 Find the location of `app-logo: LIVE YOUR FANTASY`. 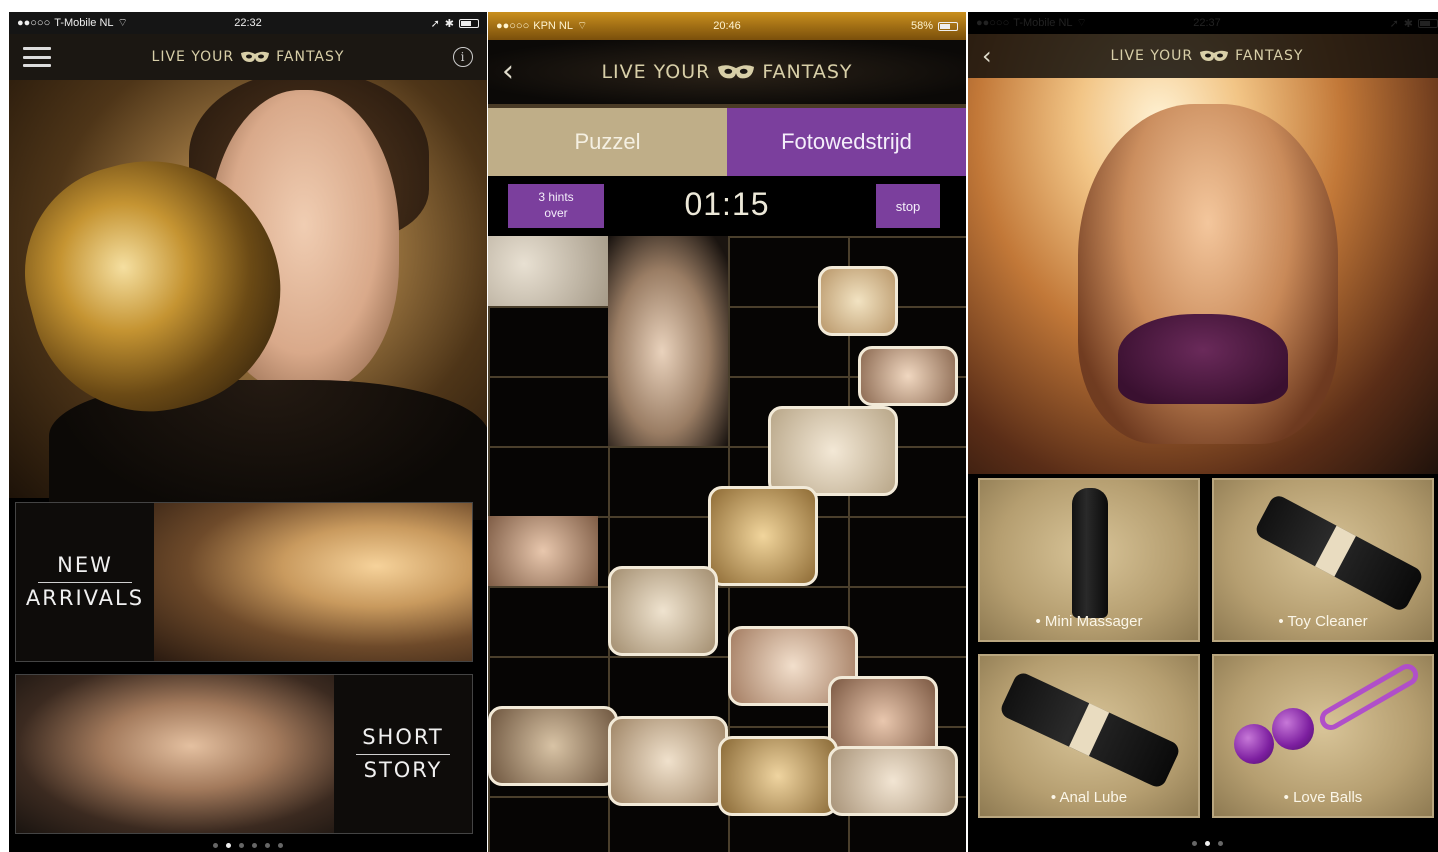

app-logo: LIVE YOUR FANTASY is located at coordinates (1207, 56).